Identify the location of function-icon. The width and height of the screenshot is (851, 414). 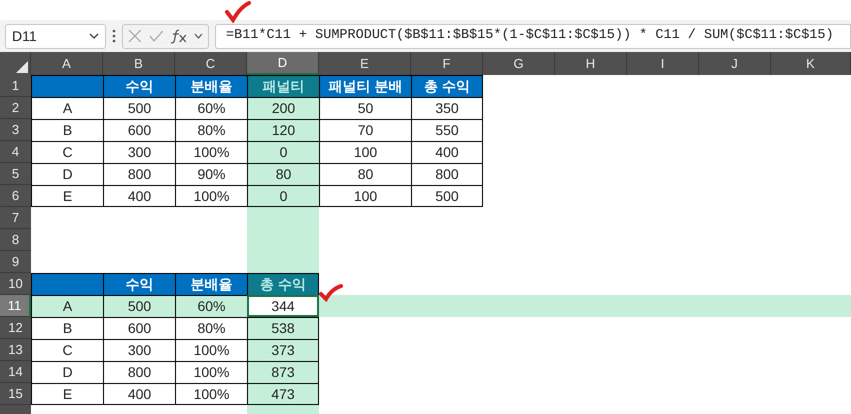
(179, 36).